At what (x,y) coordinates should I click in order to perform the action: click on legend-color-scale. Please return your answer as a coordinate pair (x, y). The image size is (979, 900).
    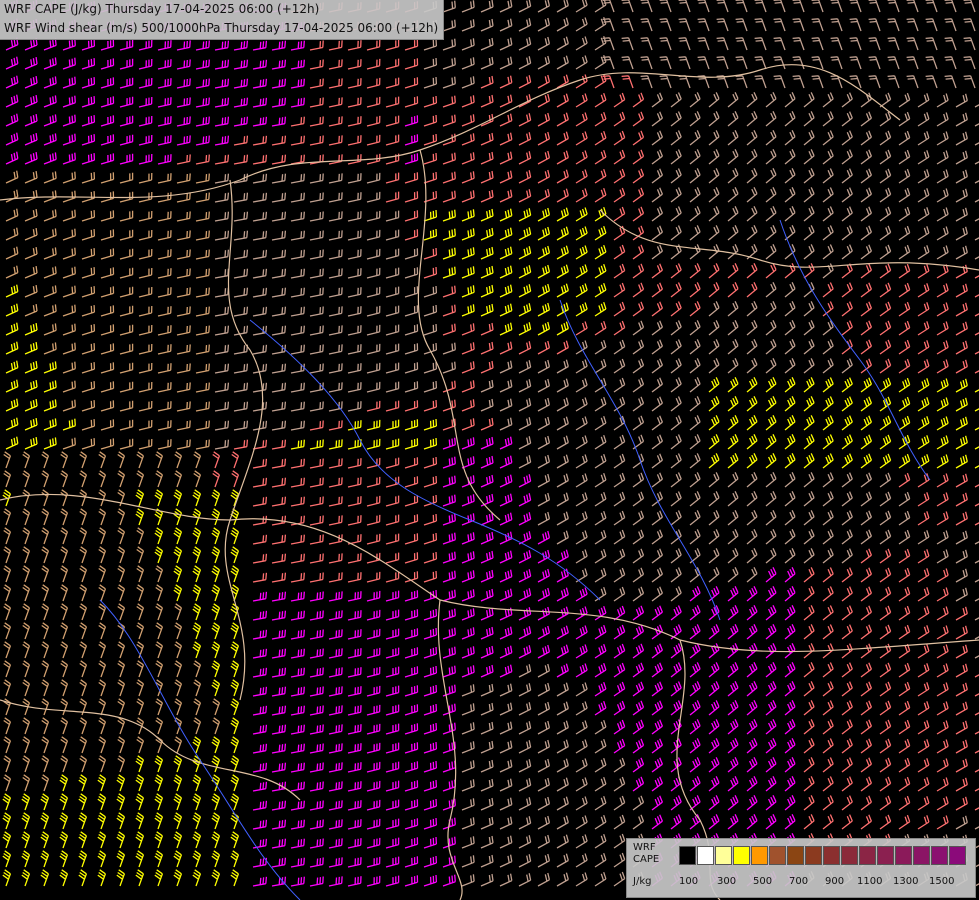
    Looking at the image, I should click on (823, 855).